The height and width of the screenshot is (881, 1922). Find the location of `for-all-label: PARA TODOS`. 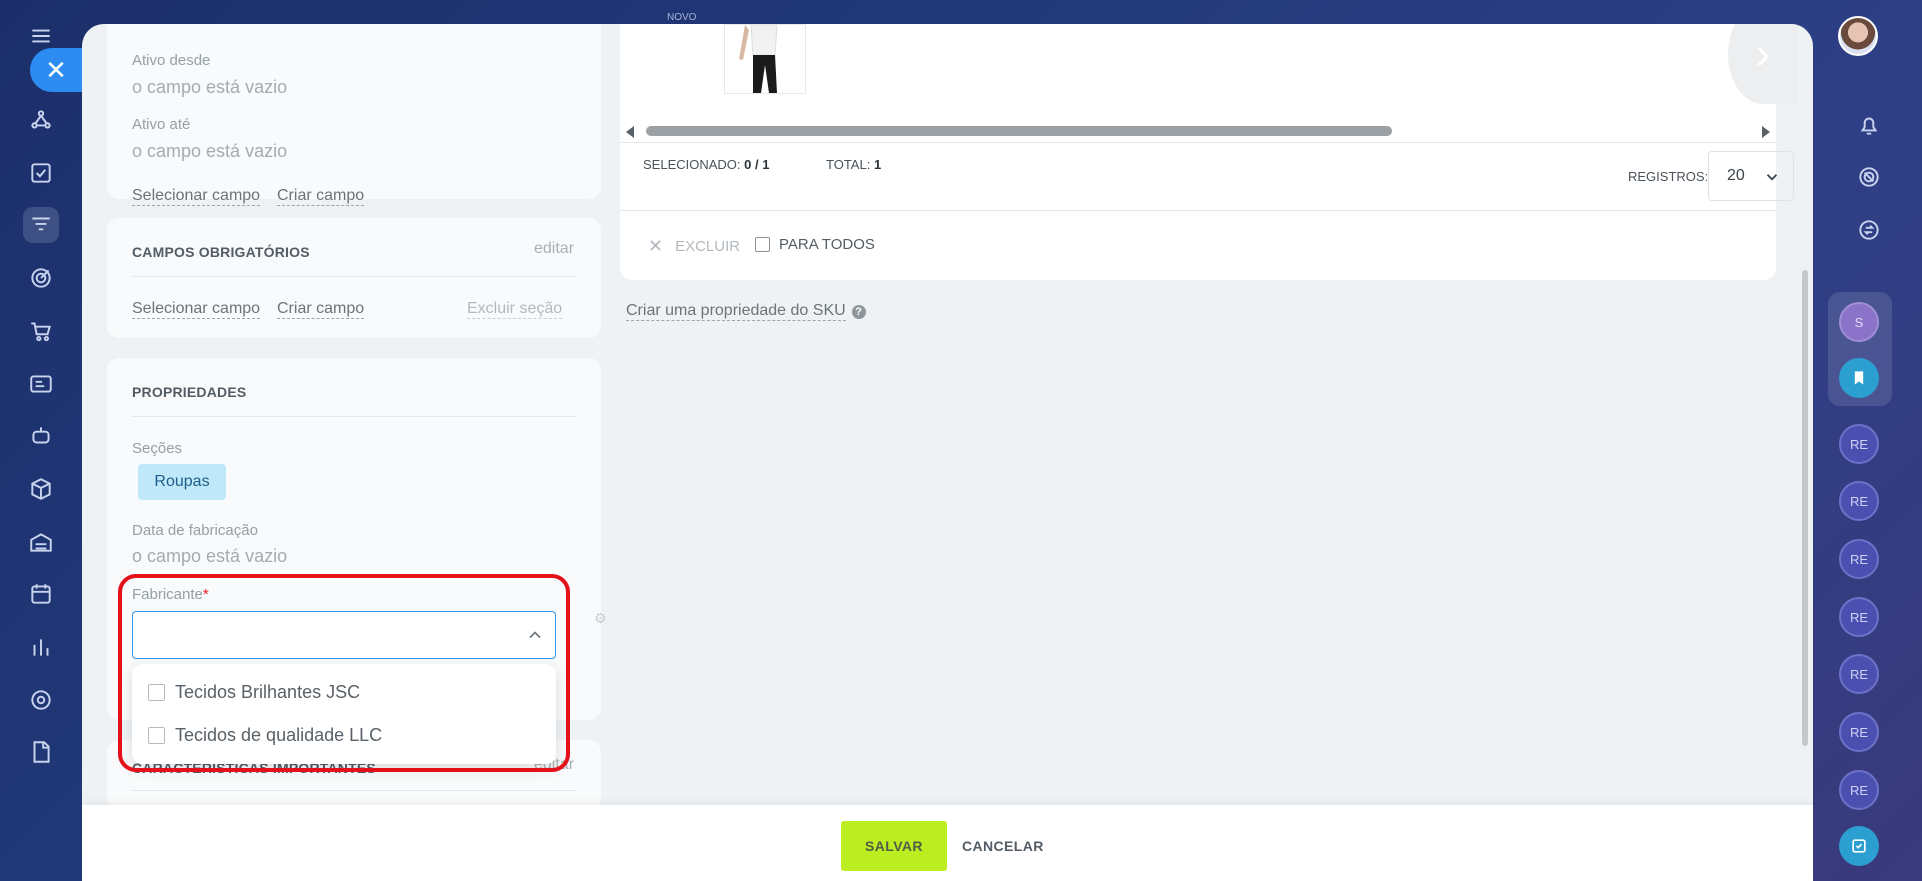

for-all-label: PARA TODOS is located at coordinates (827, 244).